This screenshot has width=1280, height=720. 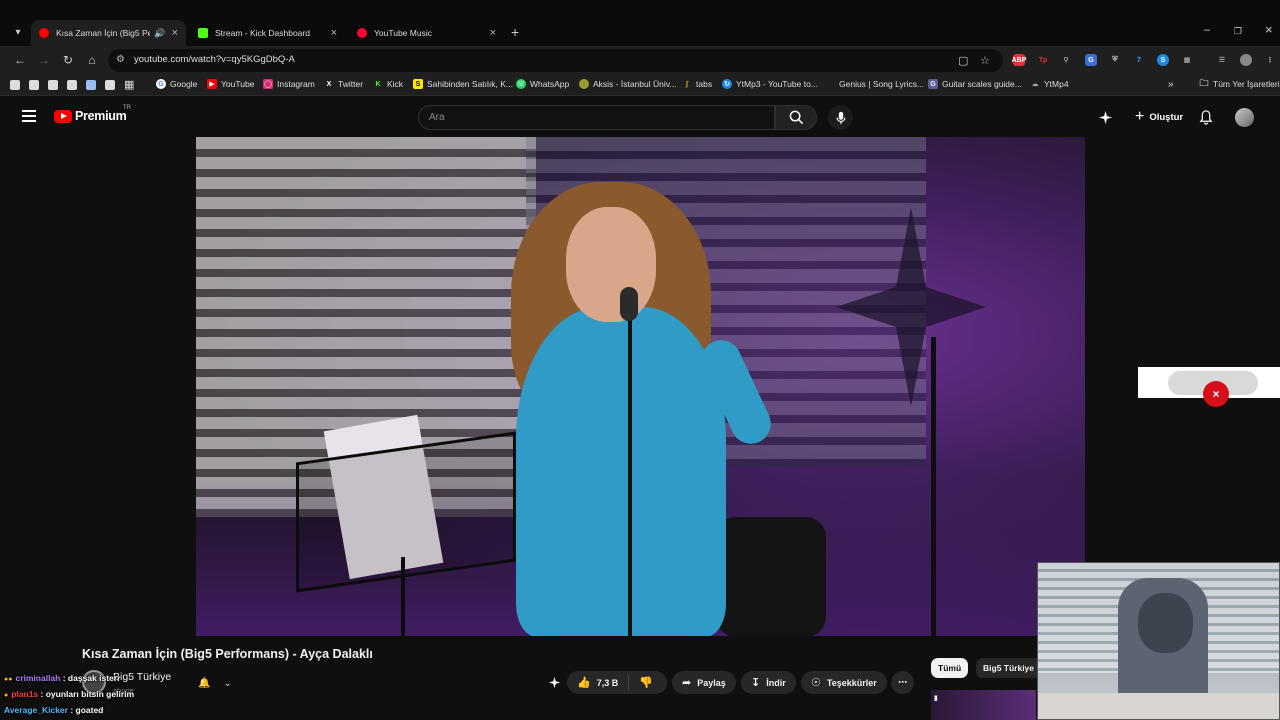 I want to click on google-icon: G, so click(x=161, y=84).